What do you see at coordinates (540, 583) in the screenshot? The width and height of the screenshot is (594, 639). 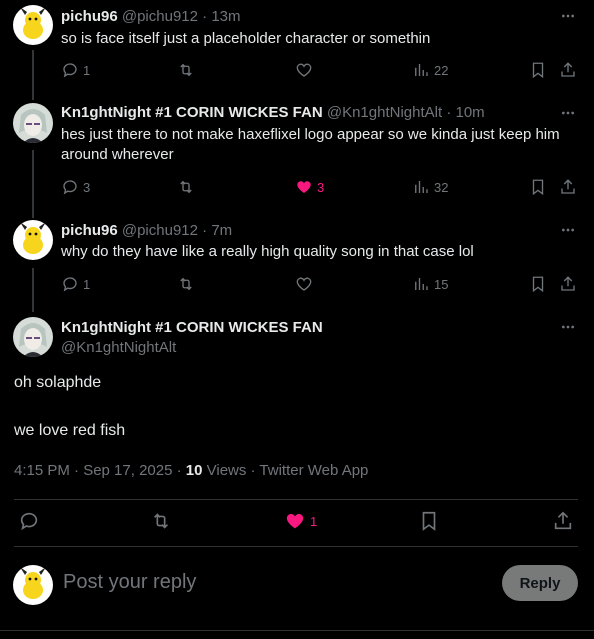 I see `reply-button: Reply` at bounding box center [540, 583].